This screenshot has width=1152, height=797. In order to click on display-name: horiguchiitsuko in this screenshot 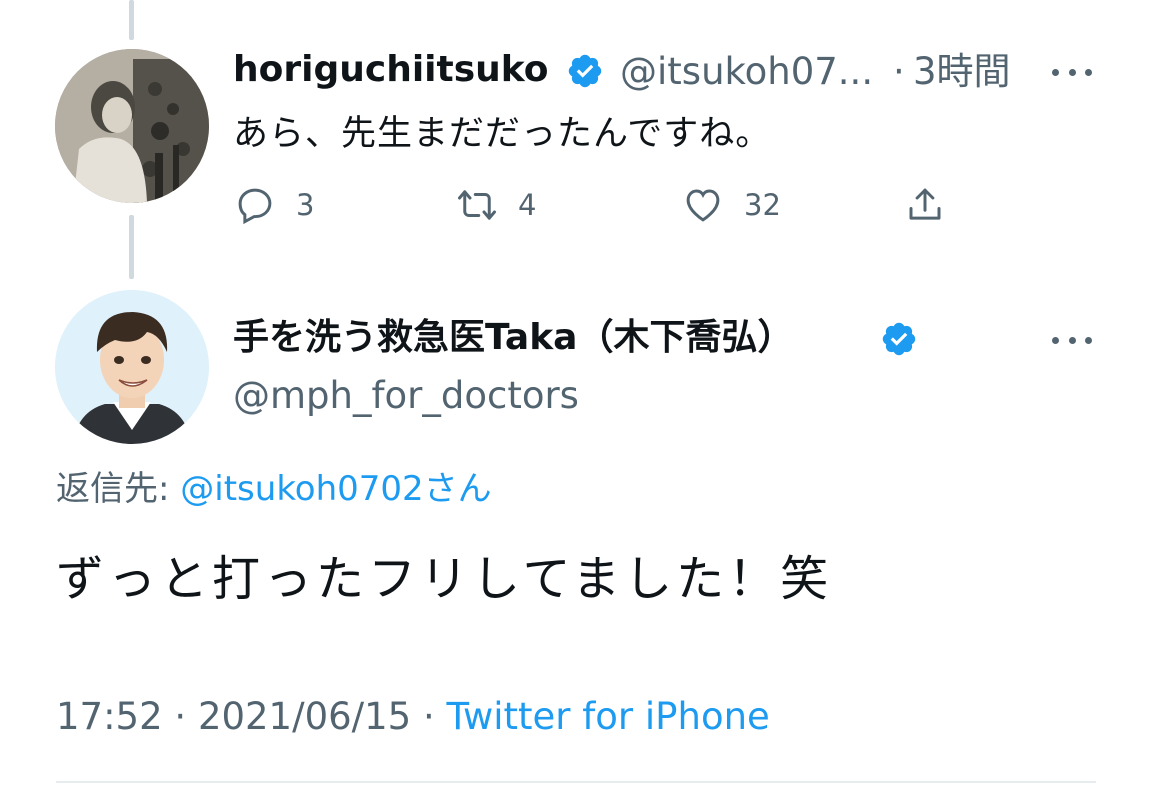, I will do `click(390, 70)`.